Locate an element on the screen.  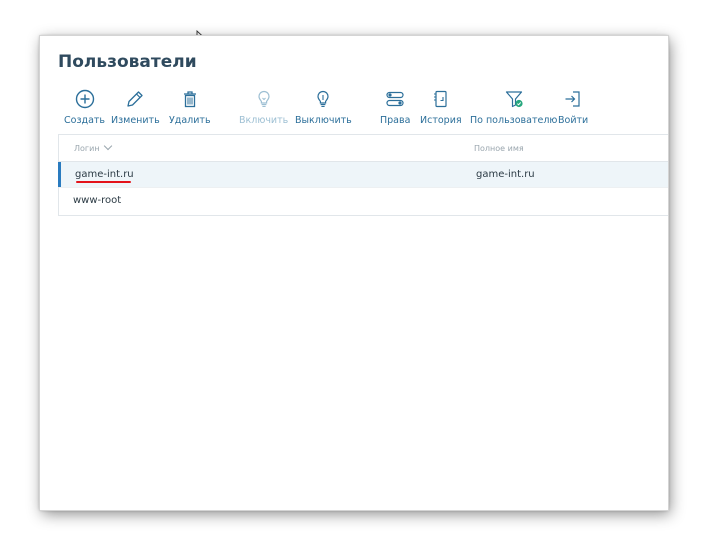
edit-button: Изменить is located at coordinates (135, 107).